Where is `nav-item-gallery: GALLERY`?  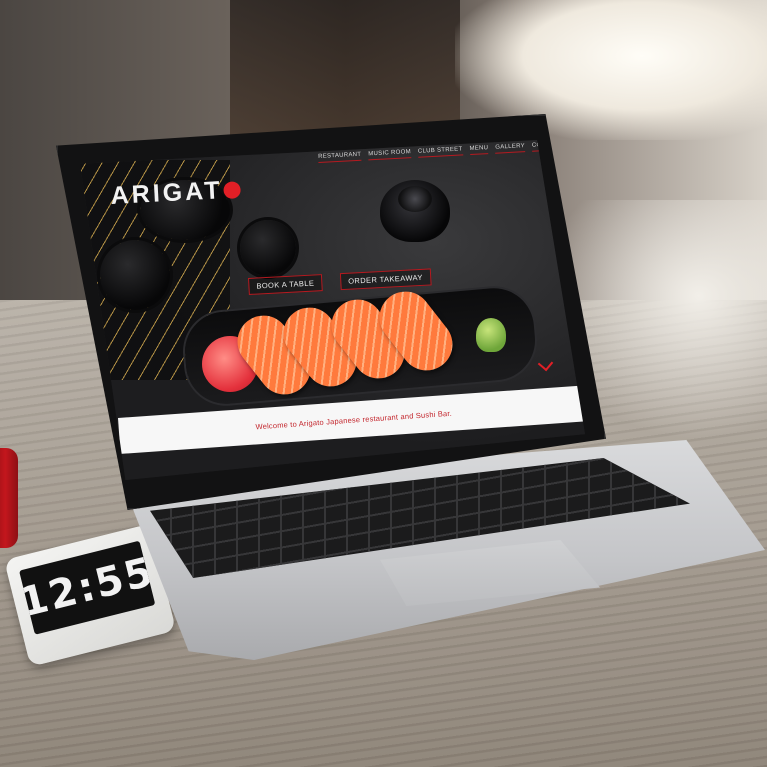 nav-item-gallery: GALLERY is located at coordinates (510, 148).